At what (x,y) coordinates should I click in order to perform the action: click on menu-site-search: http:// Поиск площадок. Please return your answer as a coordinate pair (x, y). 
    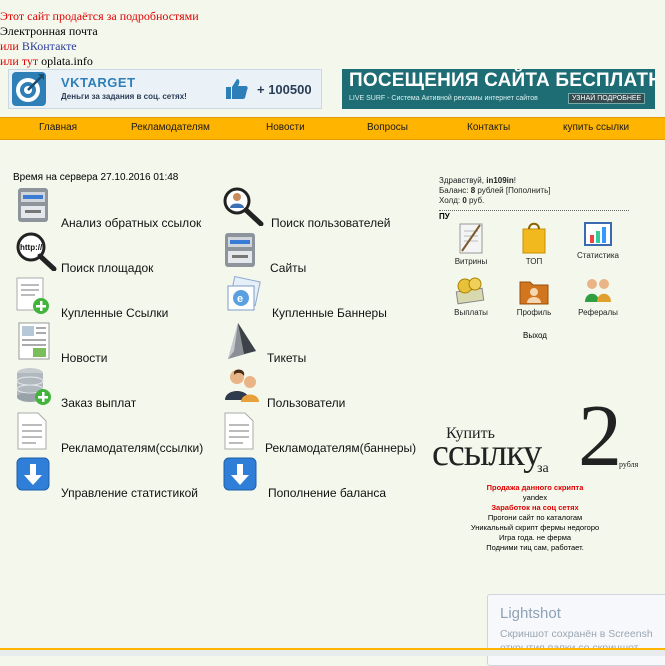
    Looking at the image, I should click on (115, 253).